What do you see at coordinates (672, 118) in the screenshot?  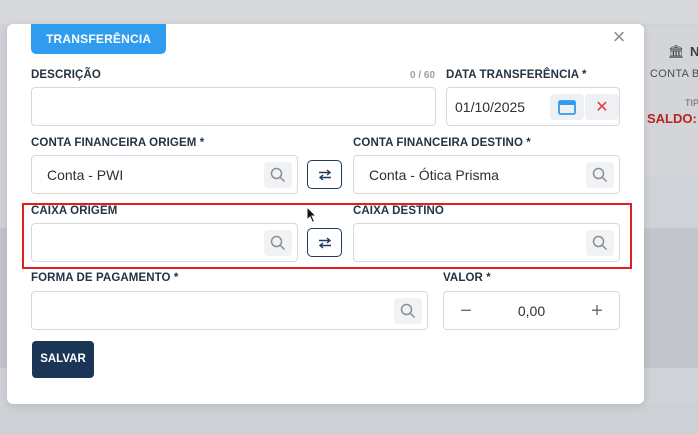 I see `background-saldo-label: SALDO:` at bounding box center [672, 118].